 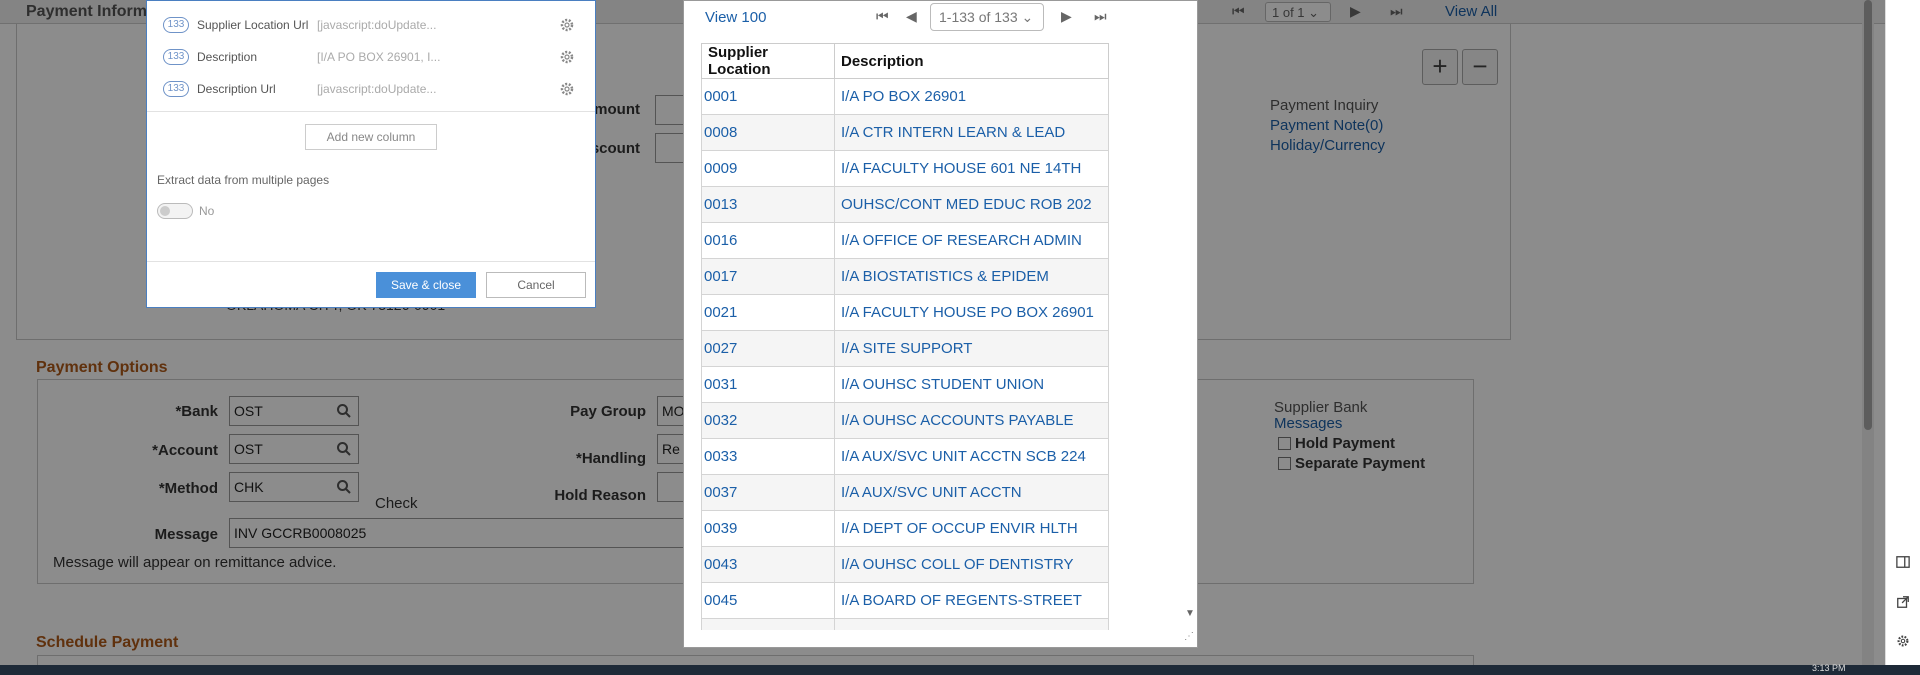 I want to click on scroll-down-icon: ▼, so click(x=1190, y=613).